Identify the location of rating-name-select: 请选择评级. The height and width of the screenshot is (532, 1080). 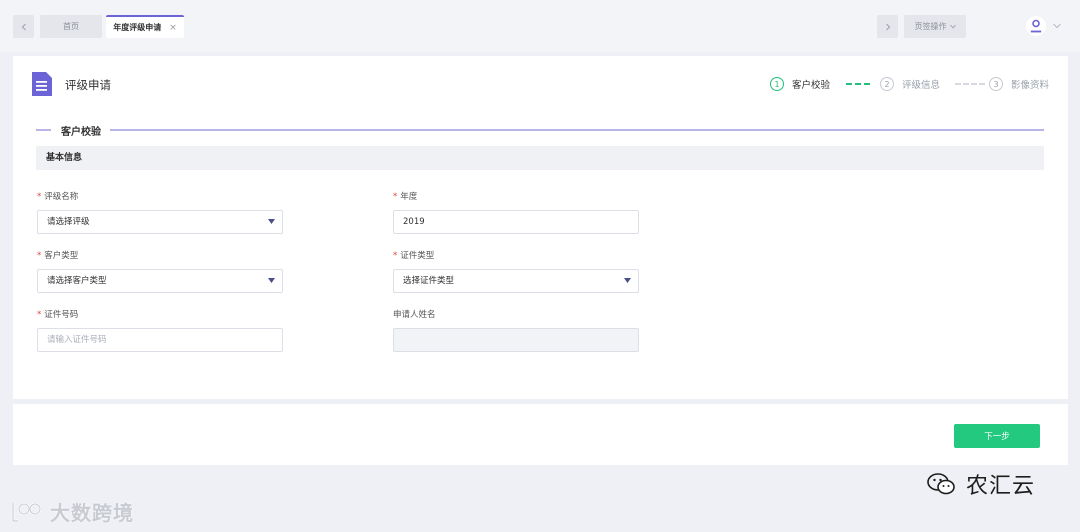
(160, 222).